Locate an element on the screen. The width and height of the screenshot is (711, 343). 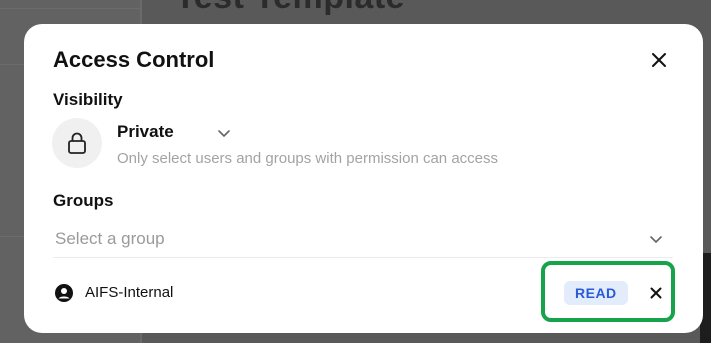
user-circle-icon is located at coordinates (64, 293).